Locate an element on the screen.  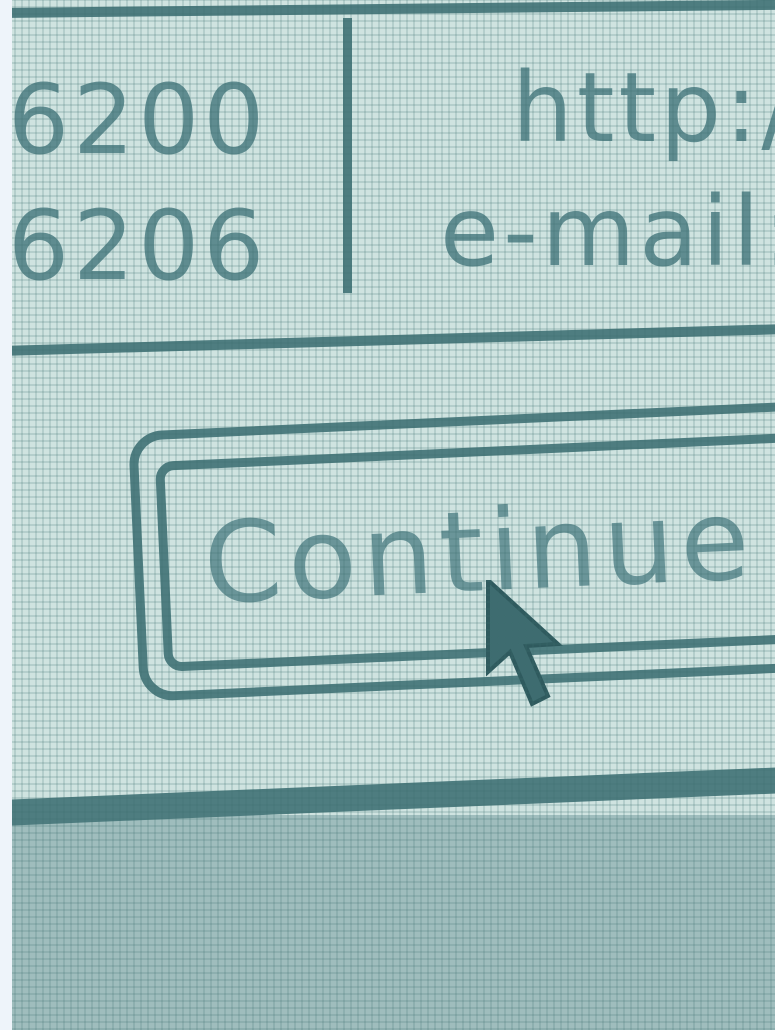
column-divider is located at coordinates (347, 155).